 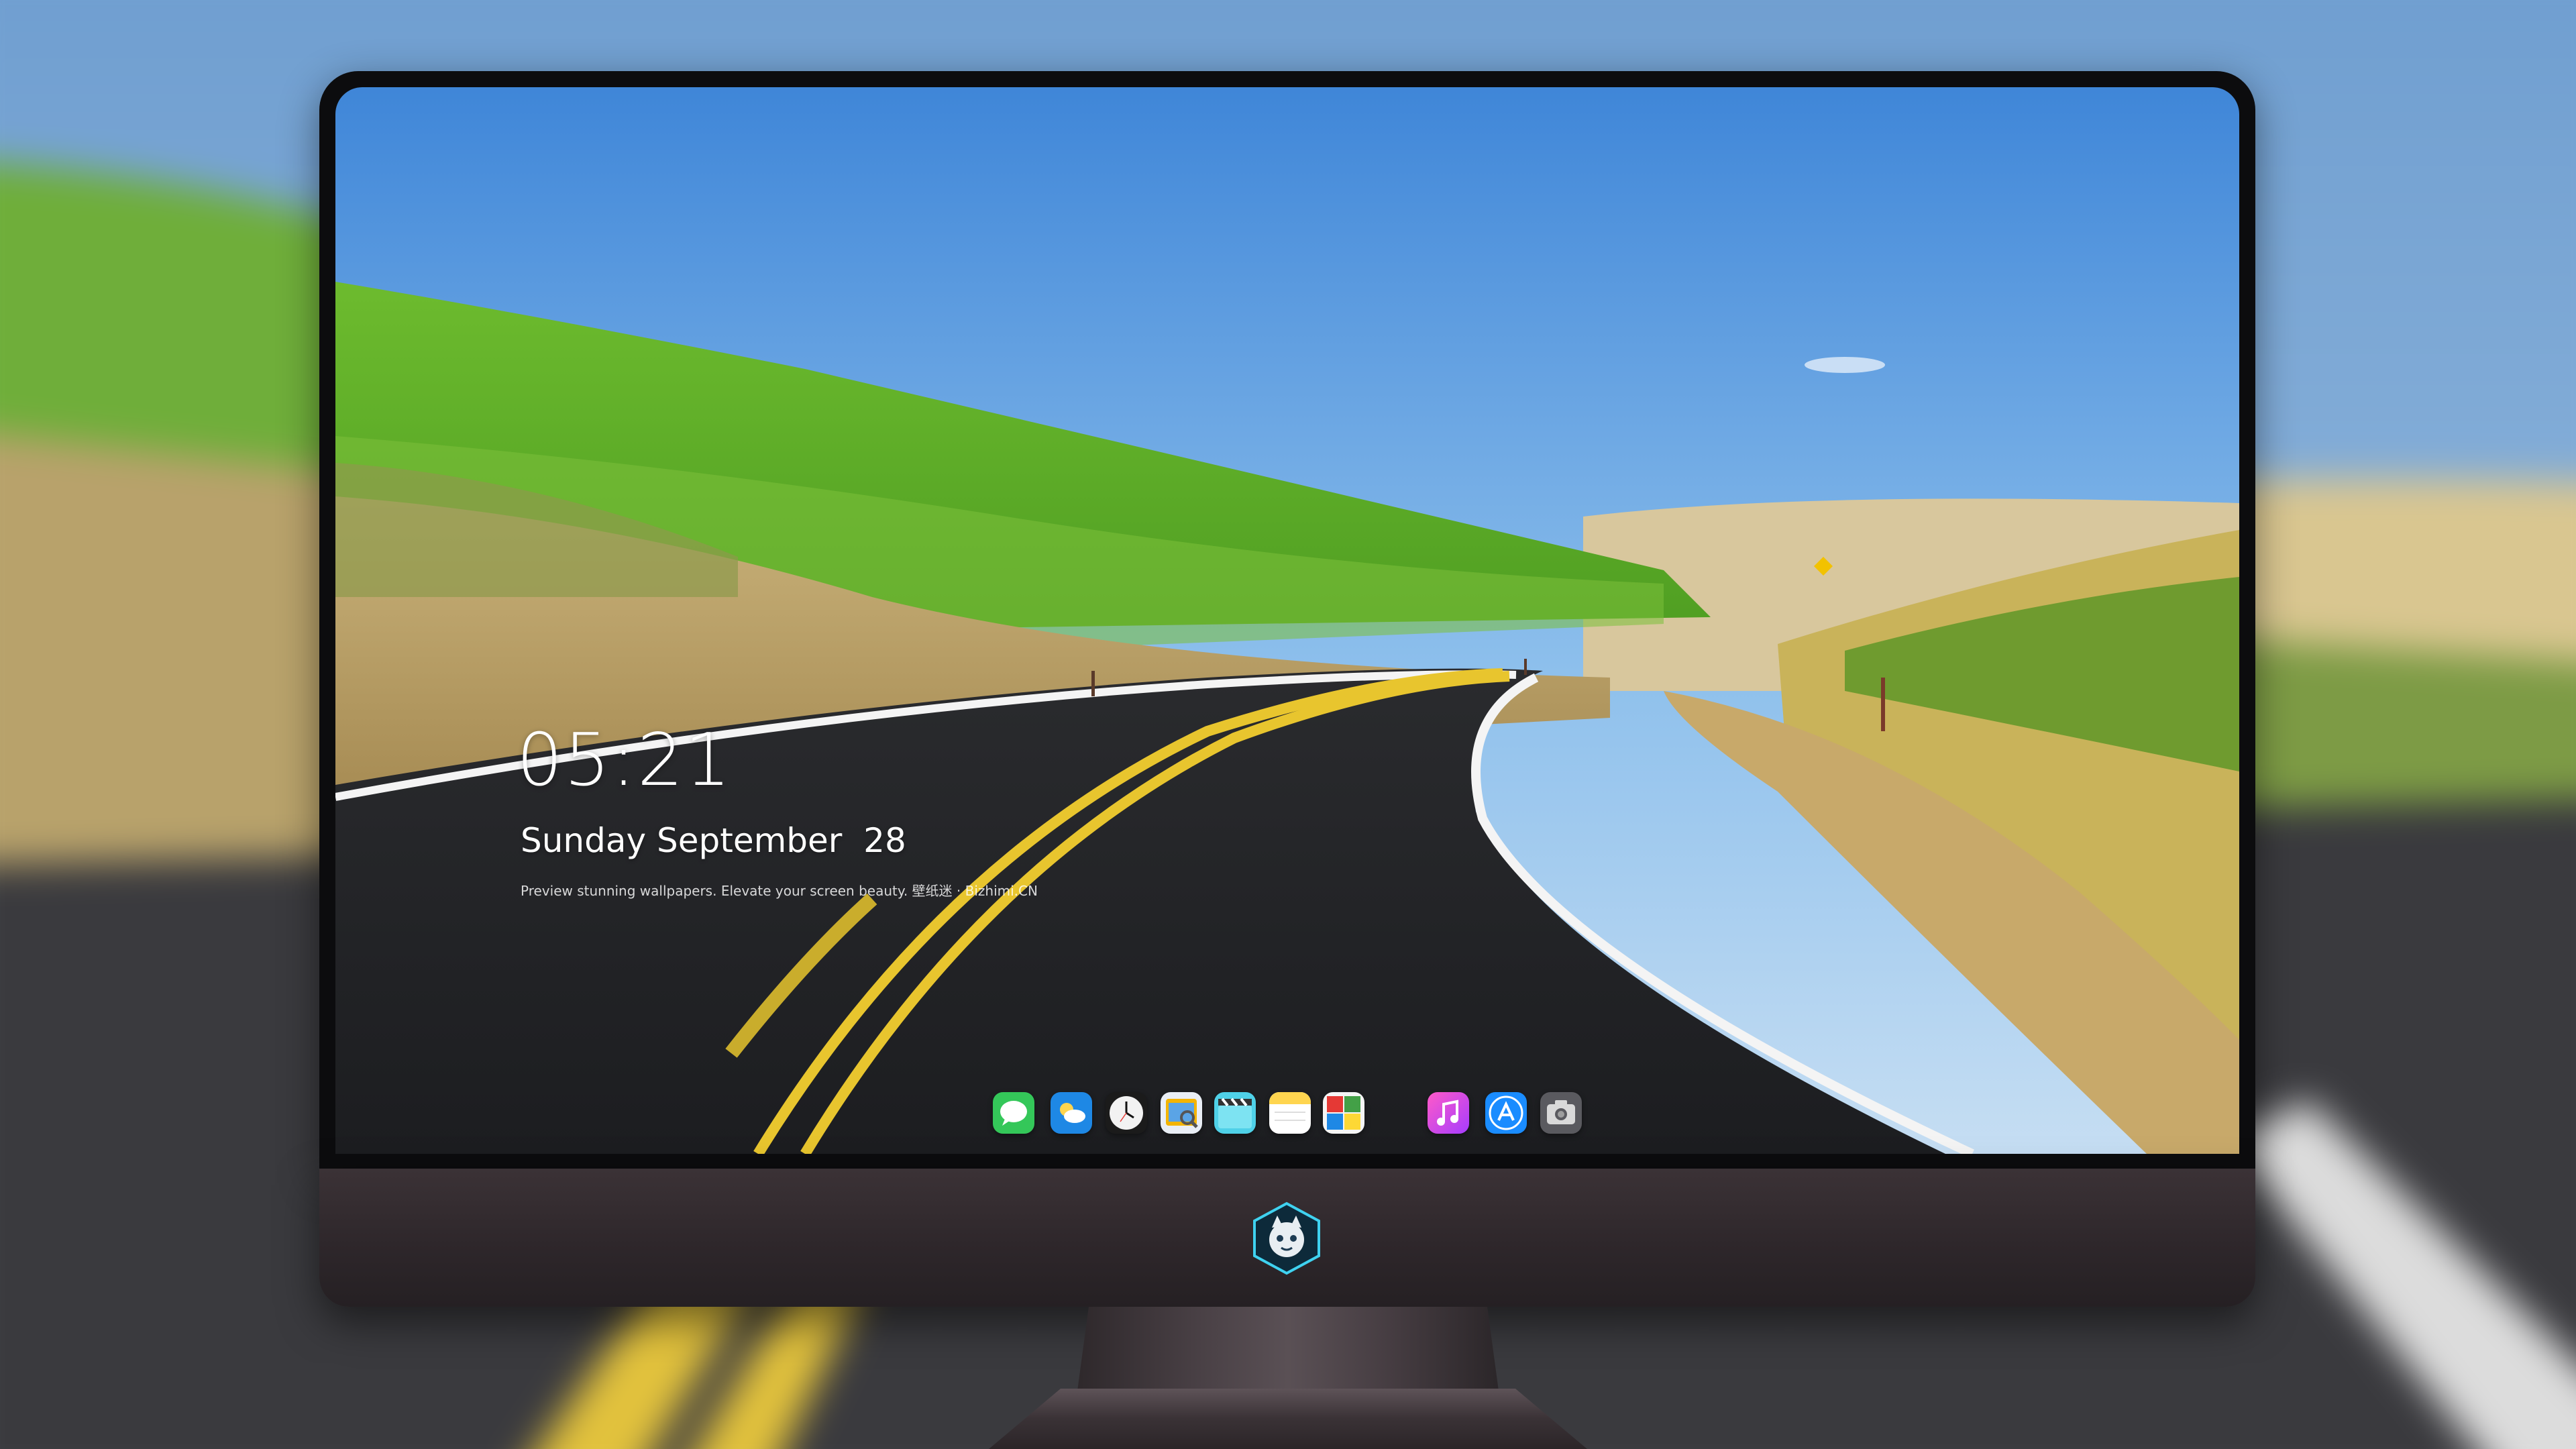 What do you see at coordinates (1290, 1113) in the screenshot?
I see `notes-icon` at bounding box center [1290, 1113].